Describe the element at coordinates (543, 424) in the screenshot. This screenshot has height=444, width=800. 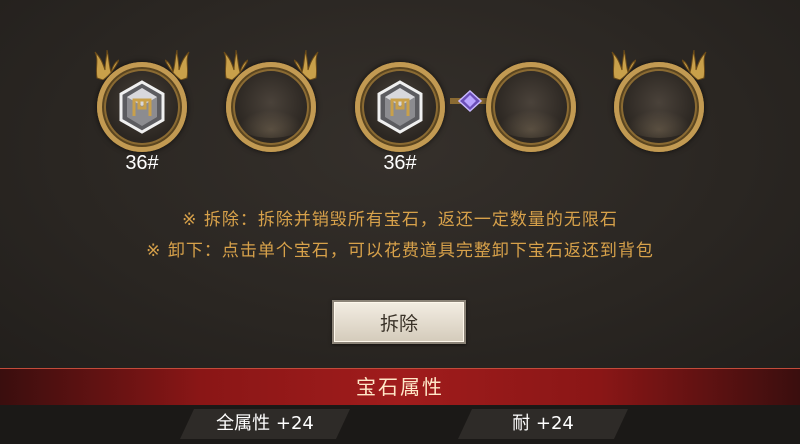
I see `attribute-endurance: 耐 +24` at that location.